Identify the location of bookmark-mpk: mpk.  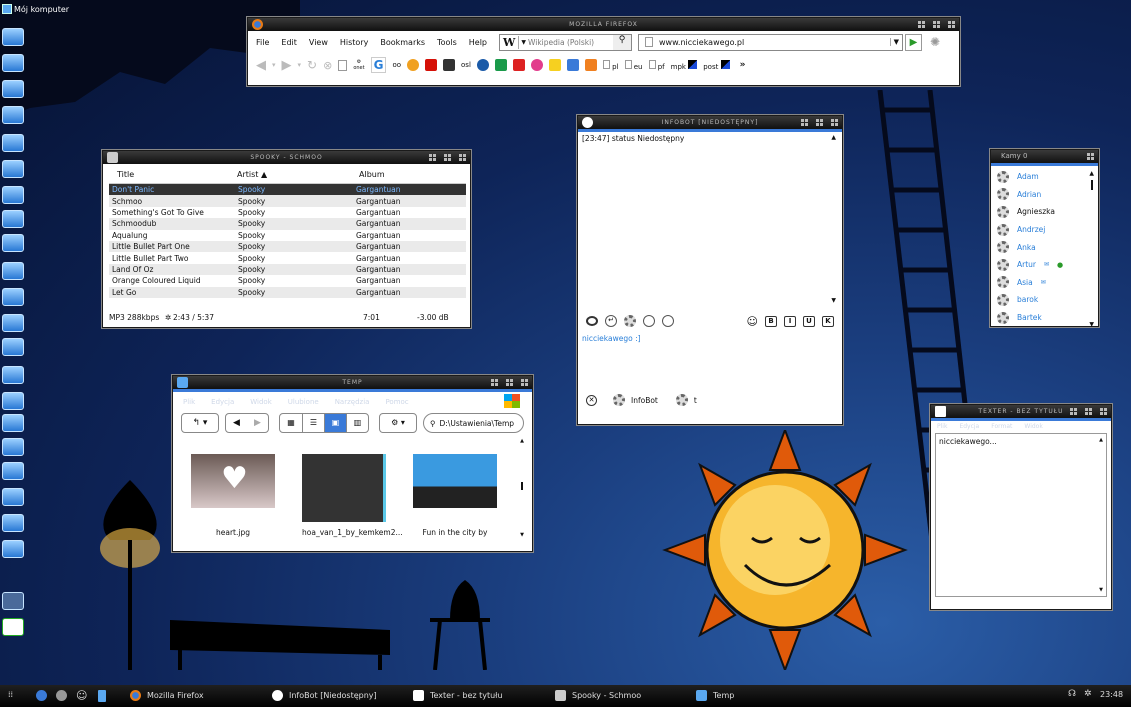
(684, 65).